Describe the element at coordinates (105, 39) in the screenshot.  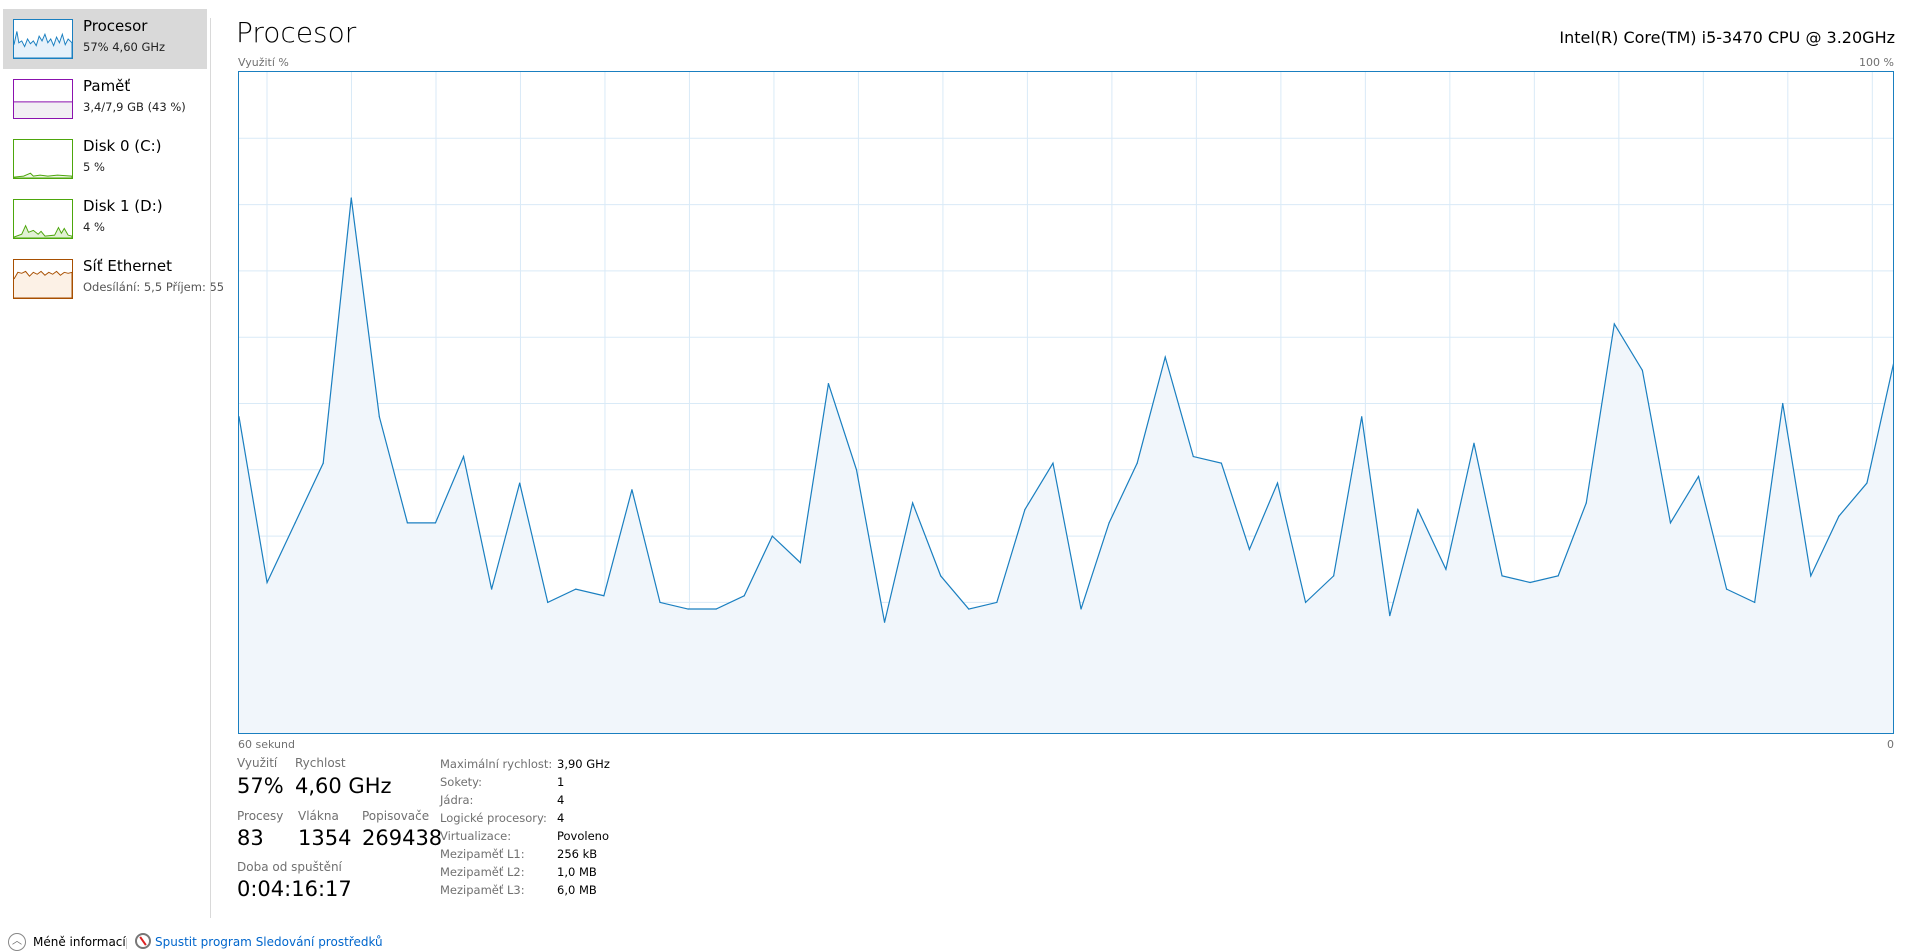
I see `sidebar-item-cpu: Procesor 57% 4,60 GHz` at that location.